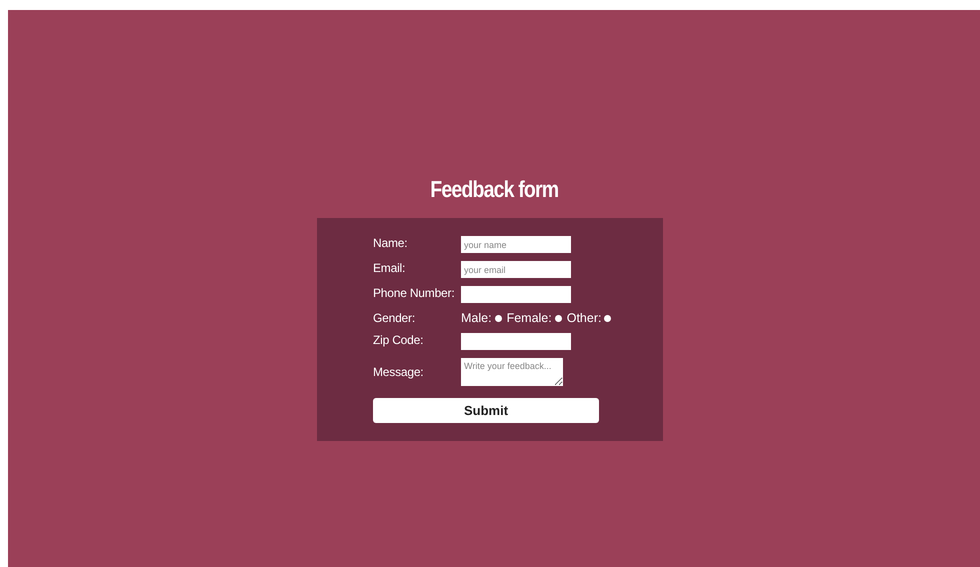 The image size is (980, 567). Describe the element at coordinates (516, 244) in the screenshot. I see `input-field: your name` at that location.